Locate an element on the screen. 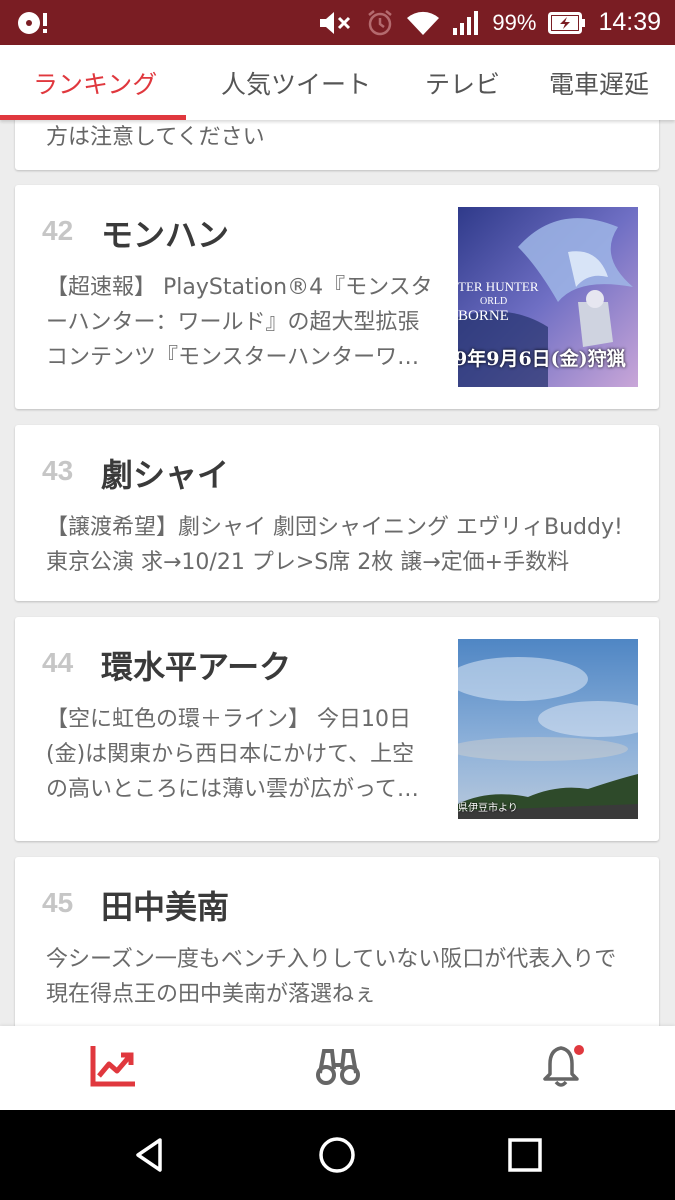 Image resolution: width=675 pixels, height=1200 pixels. system-navigation-bar is located at coordinates (337, 1155).